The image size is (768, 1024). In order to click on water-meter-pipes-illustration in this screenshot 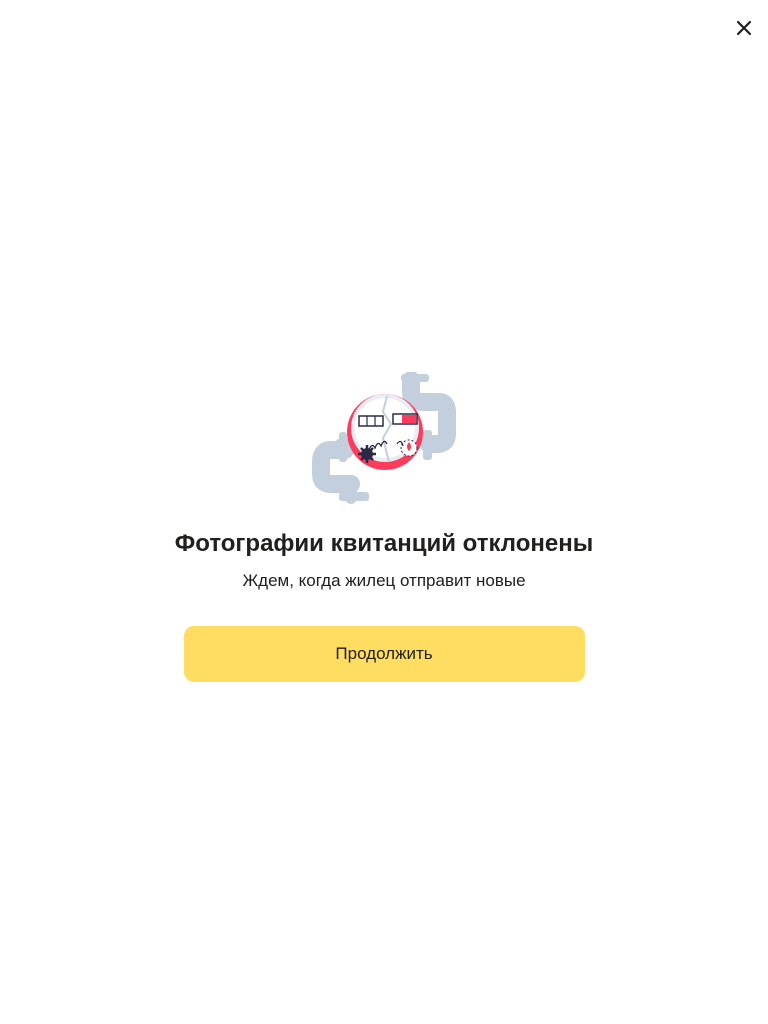, I will do `click(384, 438)`.